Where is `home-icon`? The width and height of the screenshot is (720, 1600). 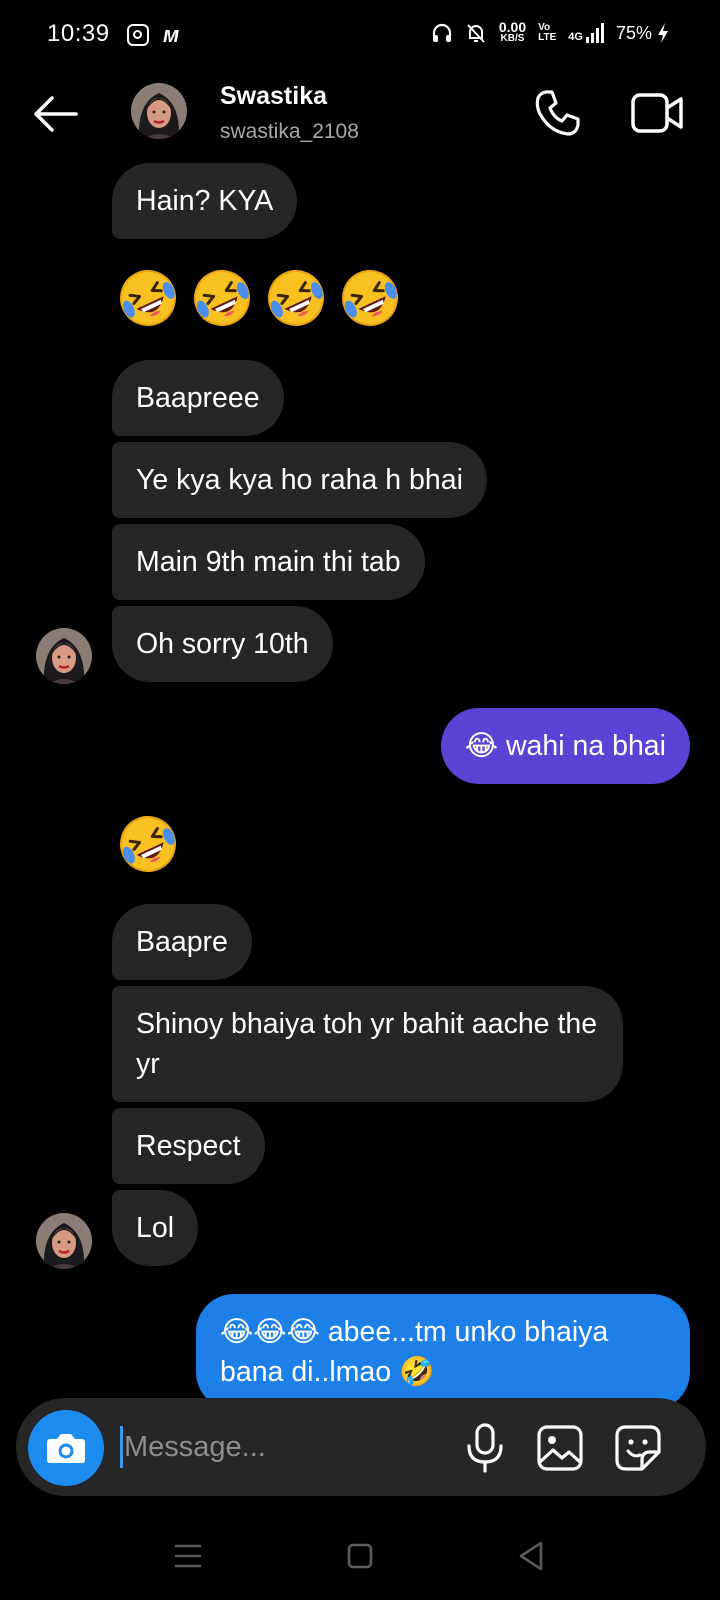
home-icon is located at coordinates (360, 1556).